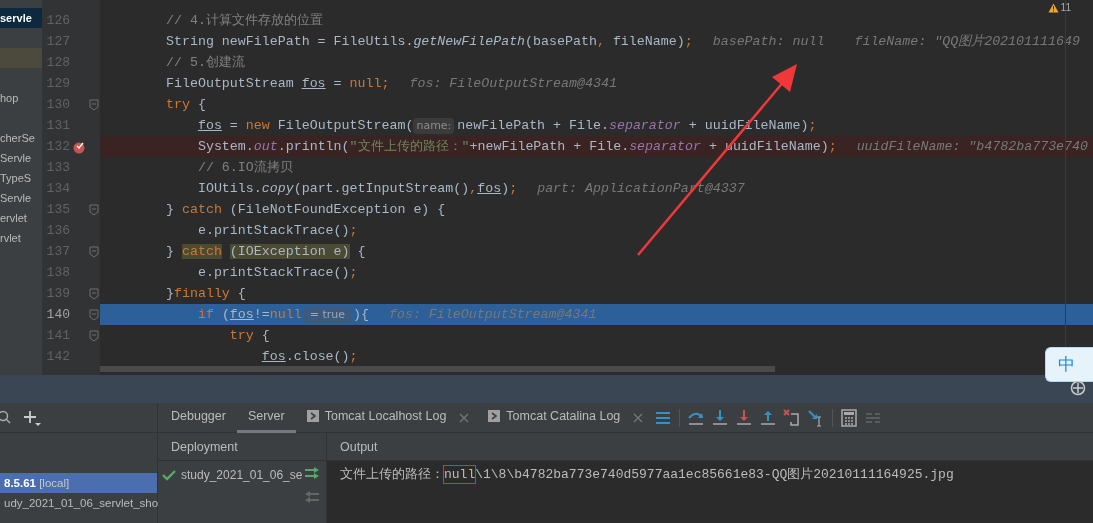 The width and height of the screenshot is (1093, 523). What do you see at coordinates (849, 417) in the screenshot?
I see `calculator-button` at bounding box center [849, 417].